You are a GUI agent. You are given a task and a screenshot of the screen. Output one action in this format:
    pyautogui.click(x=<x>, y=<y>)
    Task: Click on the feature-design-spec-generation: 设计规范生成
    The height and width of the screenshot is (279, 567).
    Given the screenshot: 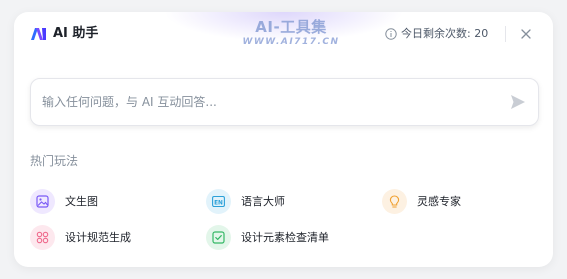 What is the action you would take?
    pyautogui.click(x=105, y=238)
    